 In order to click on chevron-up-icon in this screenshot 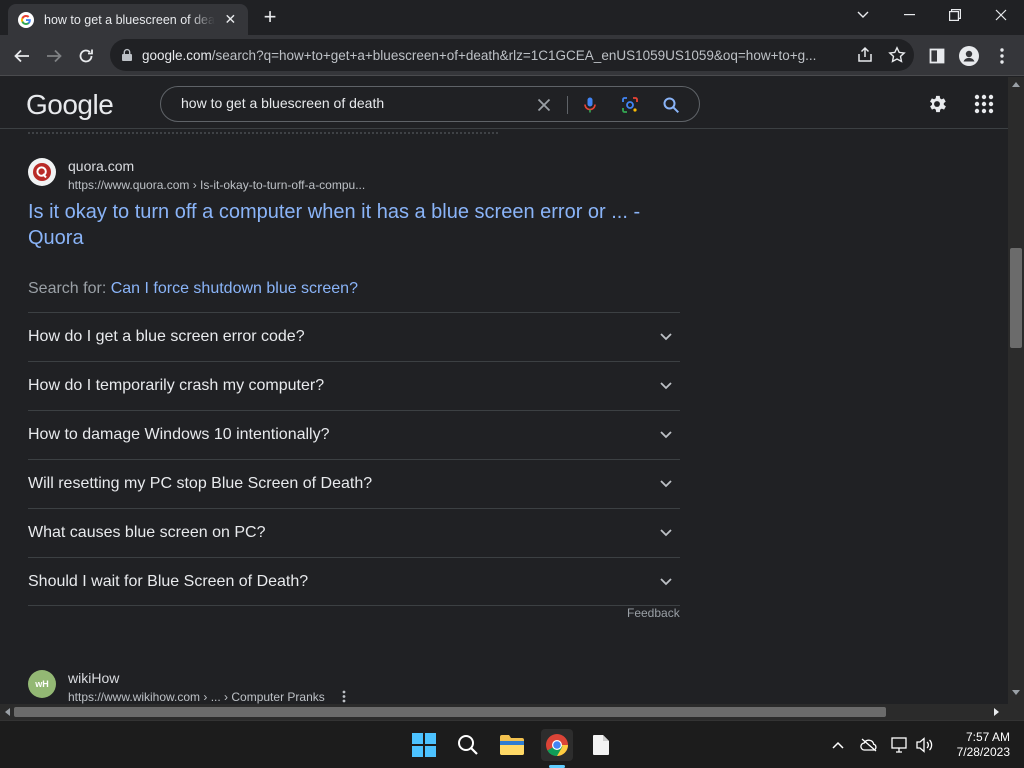, I will do `click(838, 745)`.